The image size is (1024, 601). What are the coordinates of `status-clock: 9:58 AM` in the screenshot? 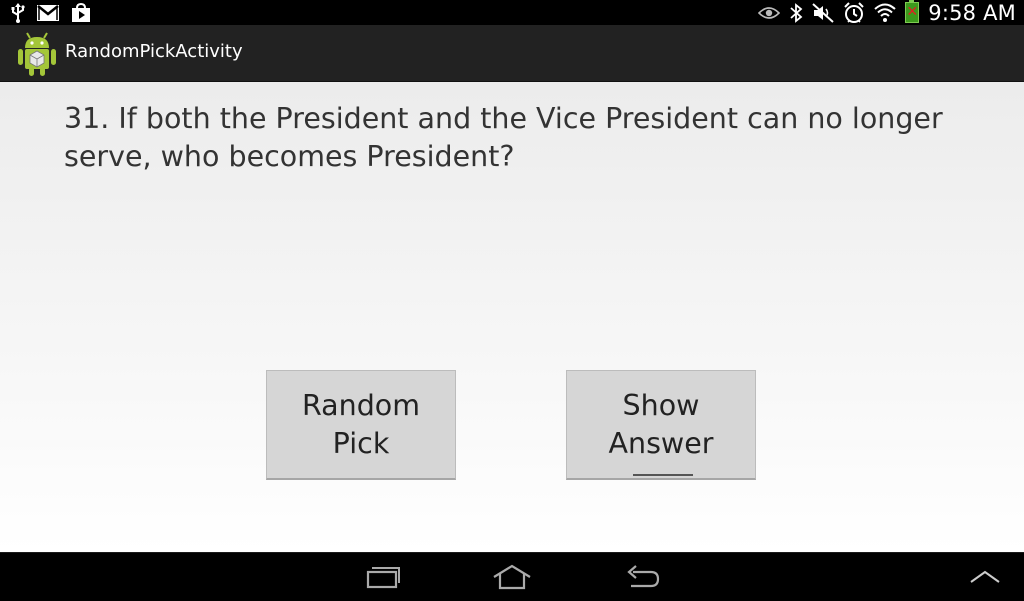 It's located at (972, 12).